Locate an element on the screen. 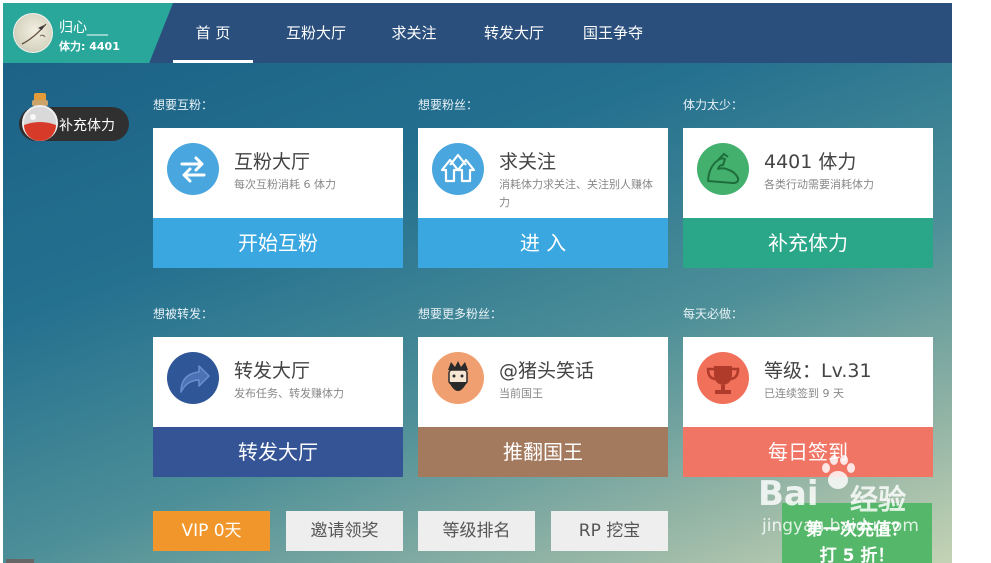  repost-hall-button: 转发大厅 is located at coordinates (278, 452).